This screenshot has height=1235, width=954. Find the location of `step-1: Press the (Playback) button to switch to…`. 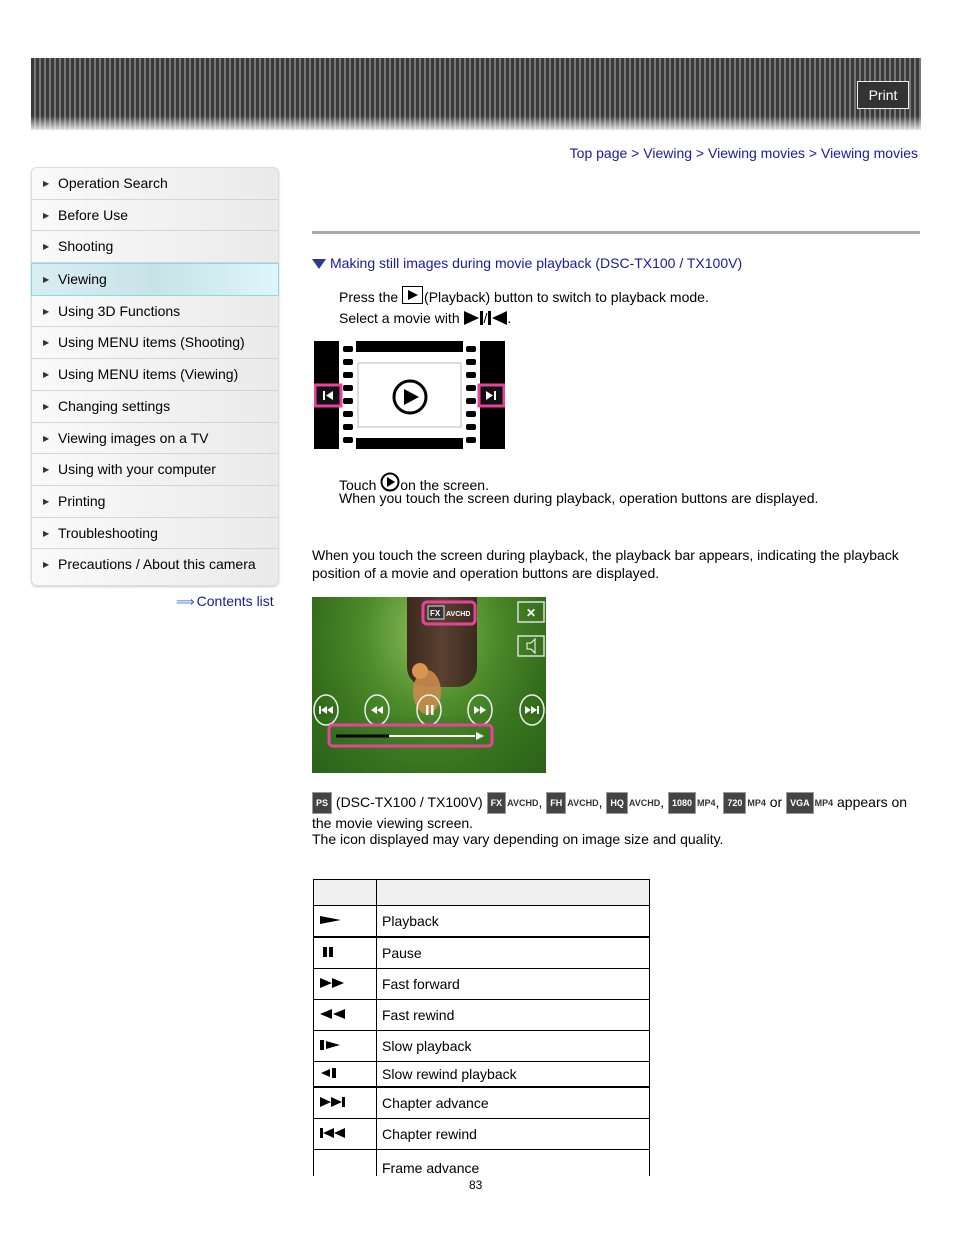

step-1: Press the (Playback) button to switch to… is located at coordinates (524, 295).